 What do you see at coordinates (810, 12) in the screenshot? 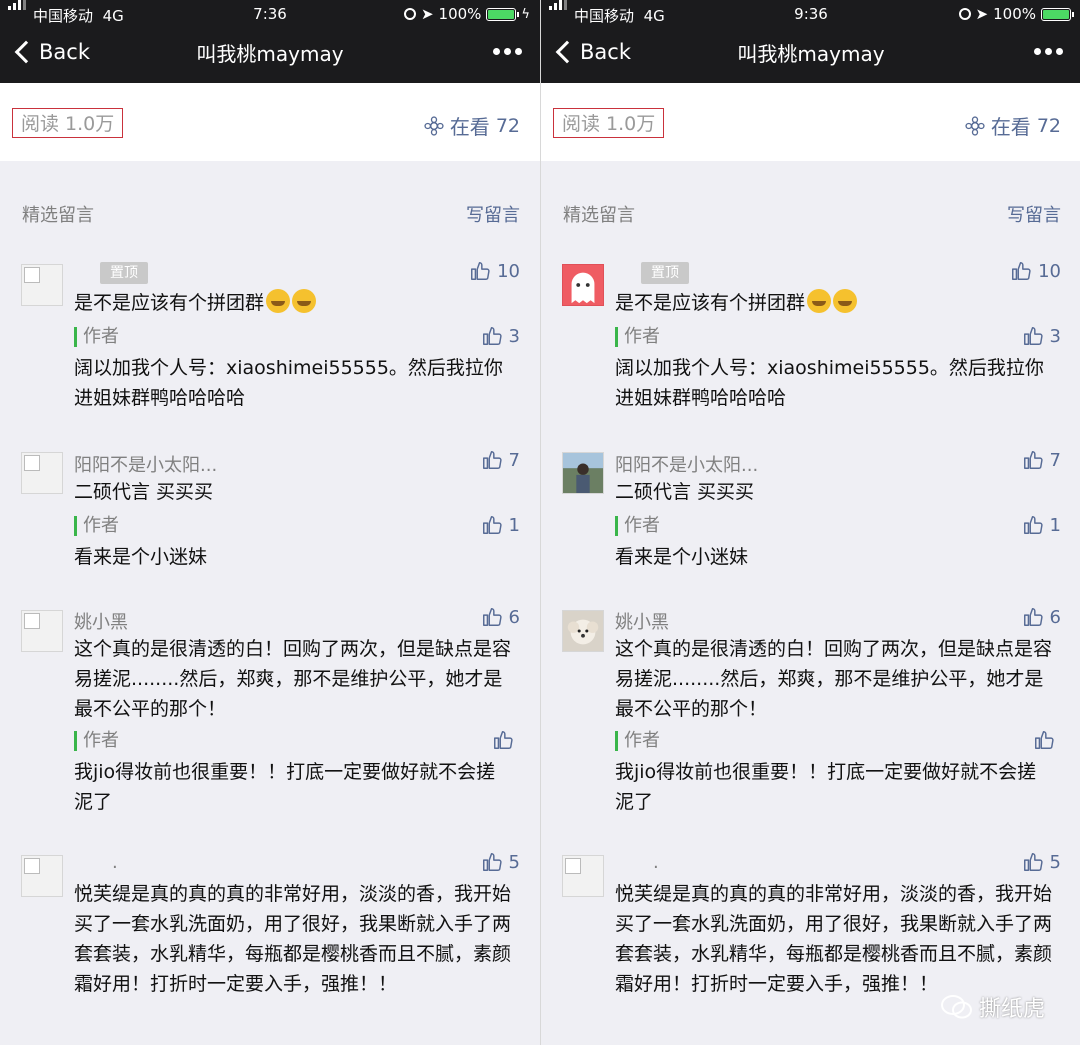
I see `status-bar: 中国移动 4G 9:36 ➤ 100%` at bounding box center [810, 12].